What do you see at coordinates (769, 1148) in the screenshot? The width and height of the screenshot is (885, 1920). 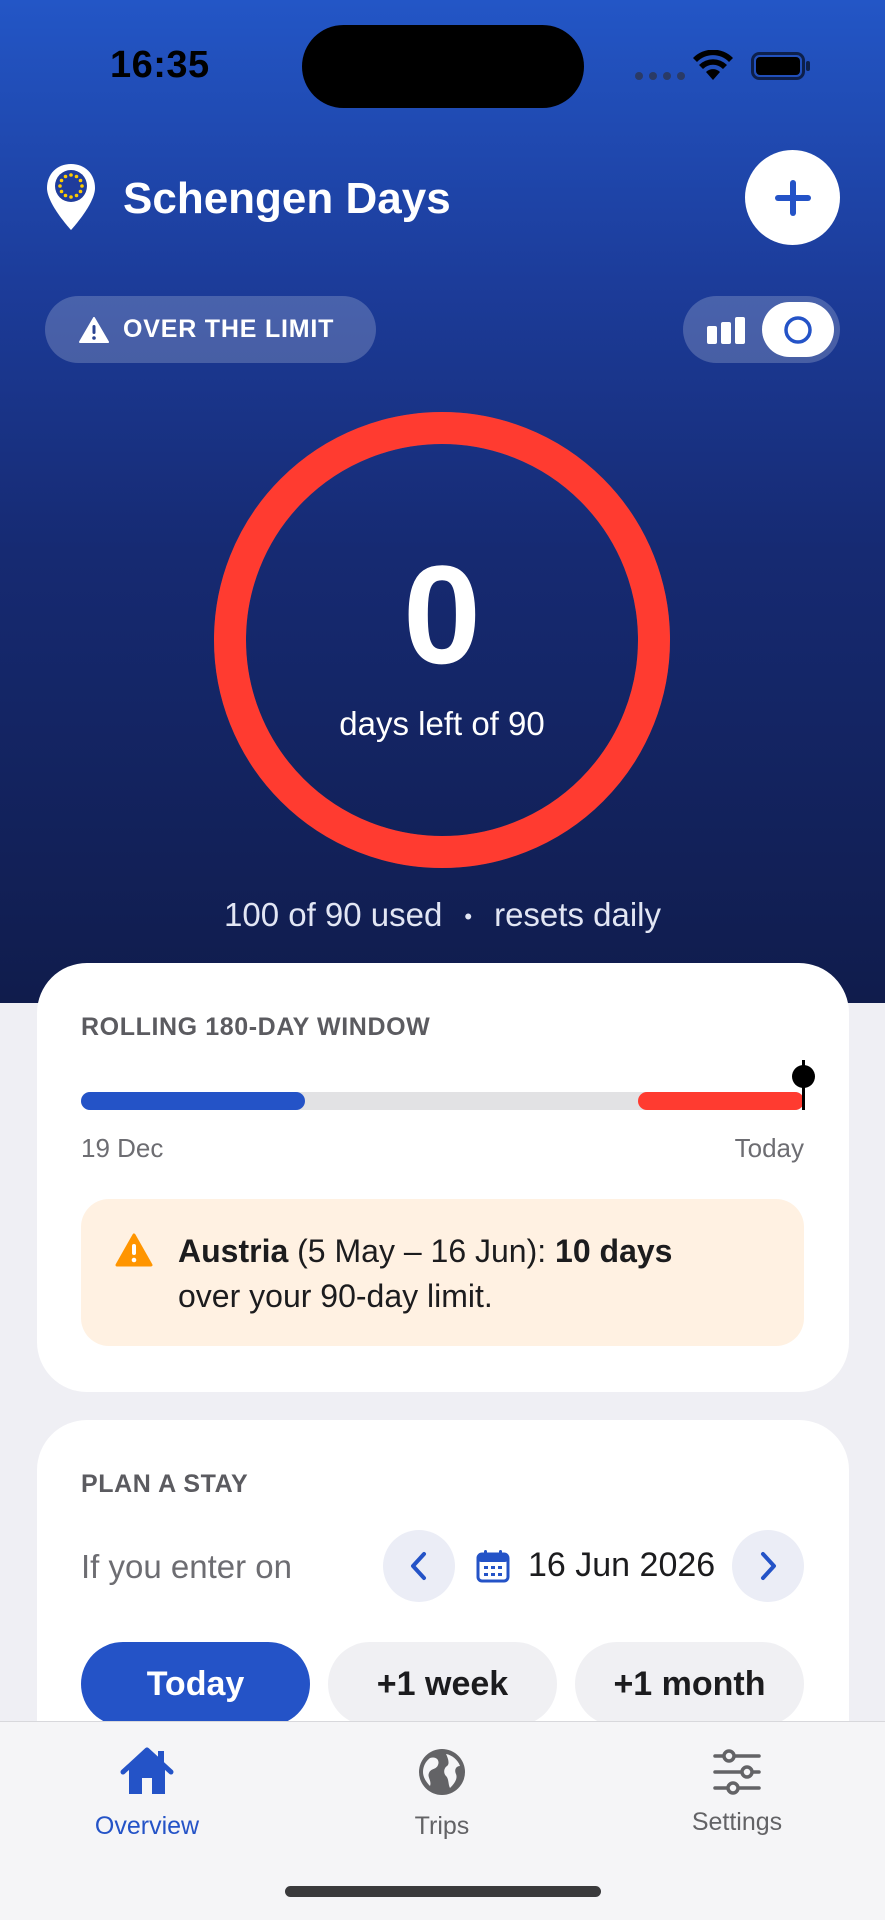 I see `window-end-label: Today` at bounding box center [769, 1148].